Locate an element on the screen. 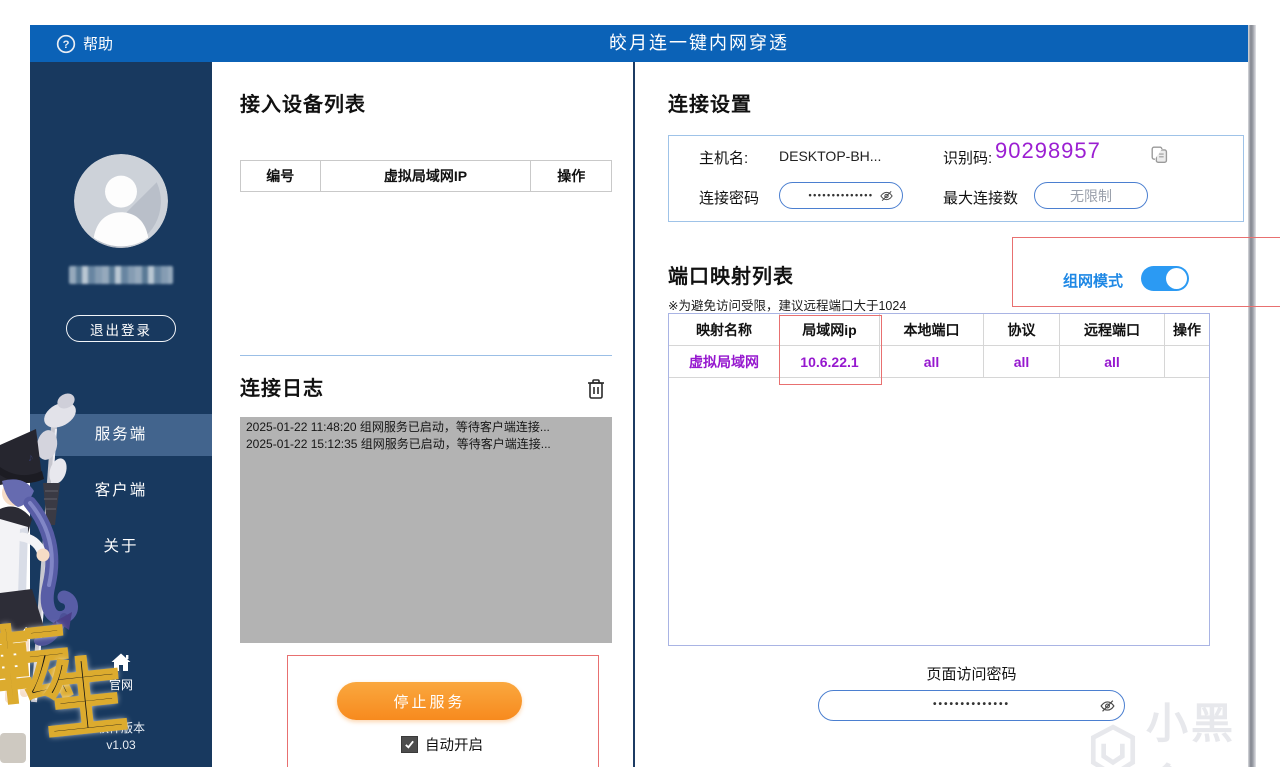 This screenshot has height=767, width=1280. page-password-label: 页面访问密码 is located at coordinates (971, 674).